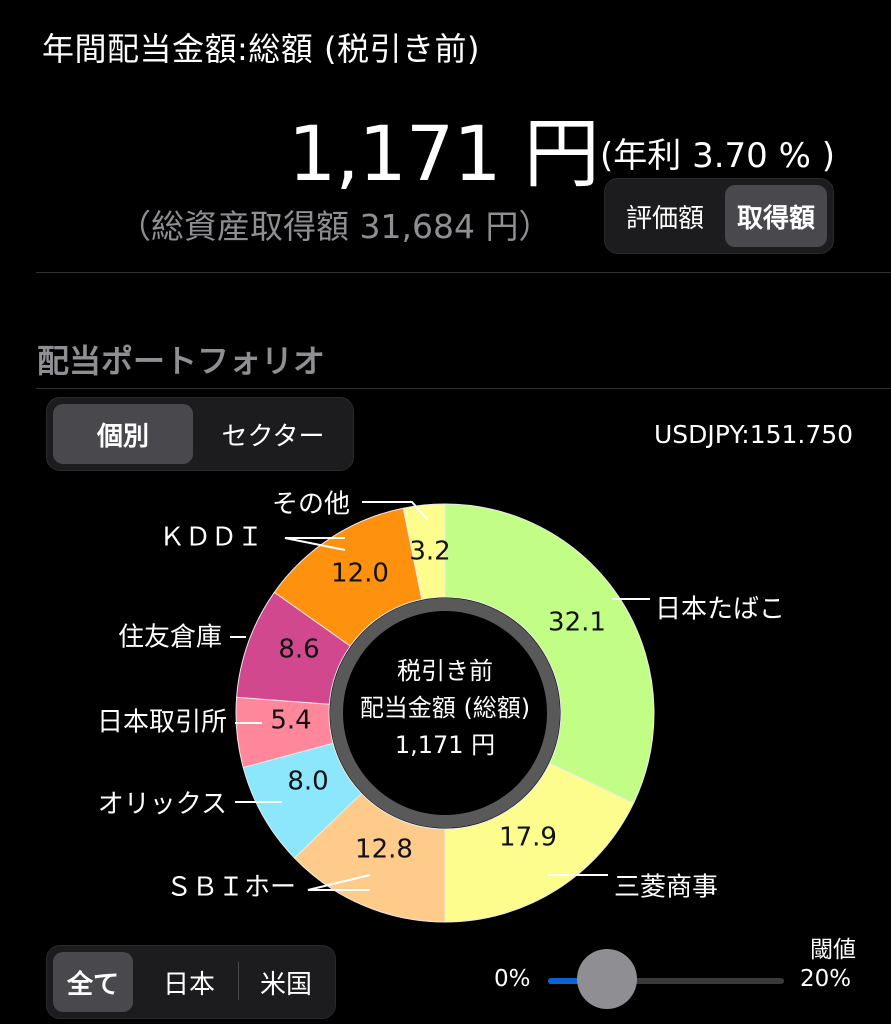 The image size is (891, 1024). I want to click on threshold-slider-thumb, so click(607, 979).